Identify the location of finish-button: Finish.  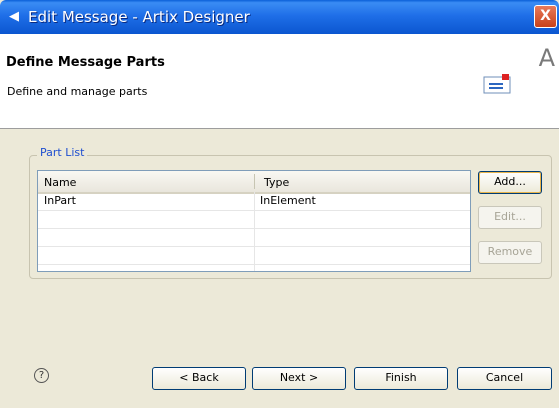
(401, 378).